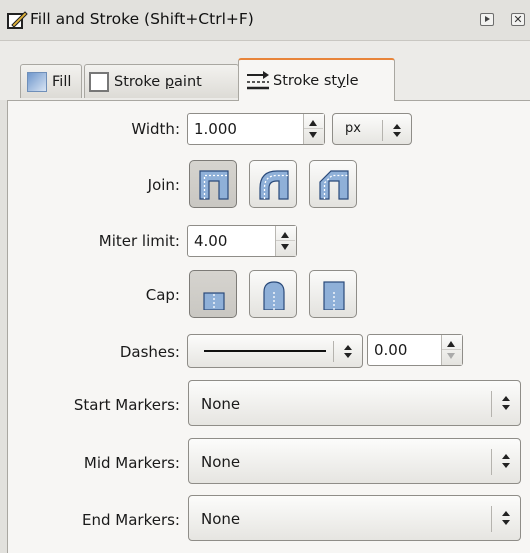 The image size is (530, 553). I want to click on stroke-paint-swatch-icon, so click(99, 81).